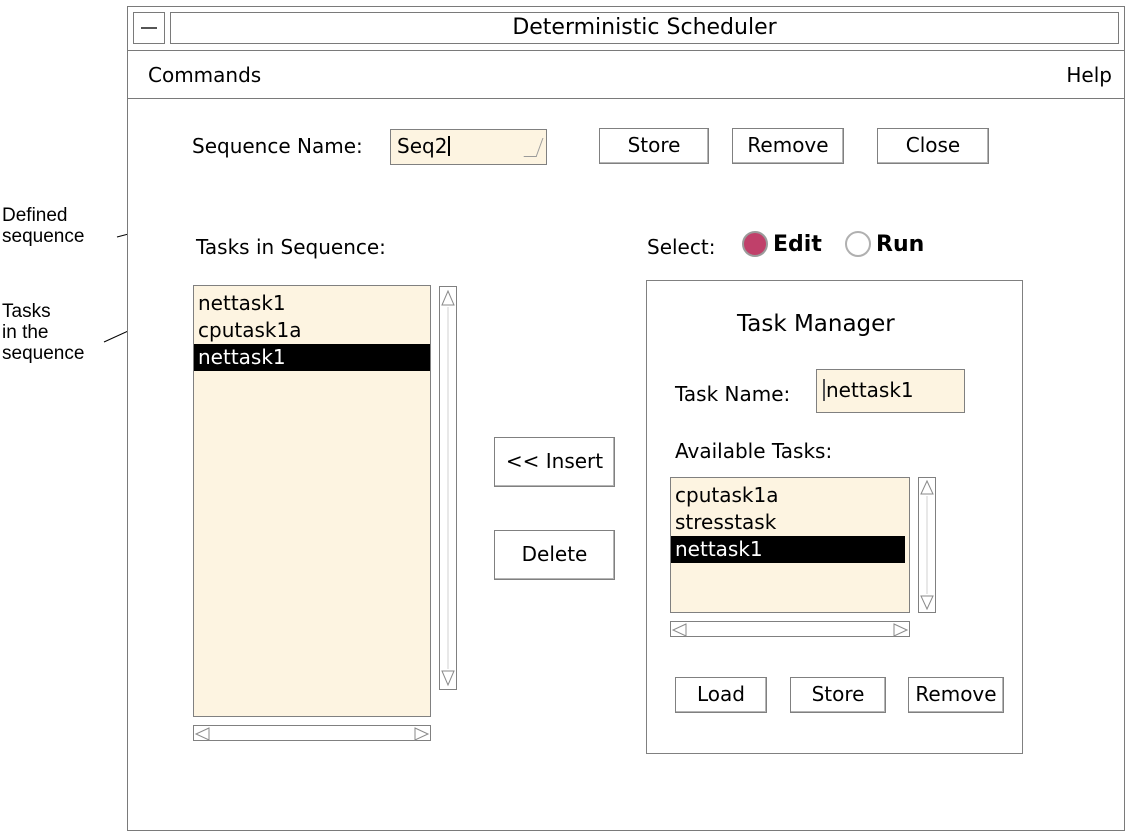  I want to click on sequence-name-value: Seq2, so click(422, 146).